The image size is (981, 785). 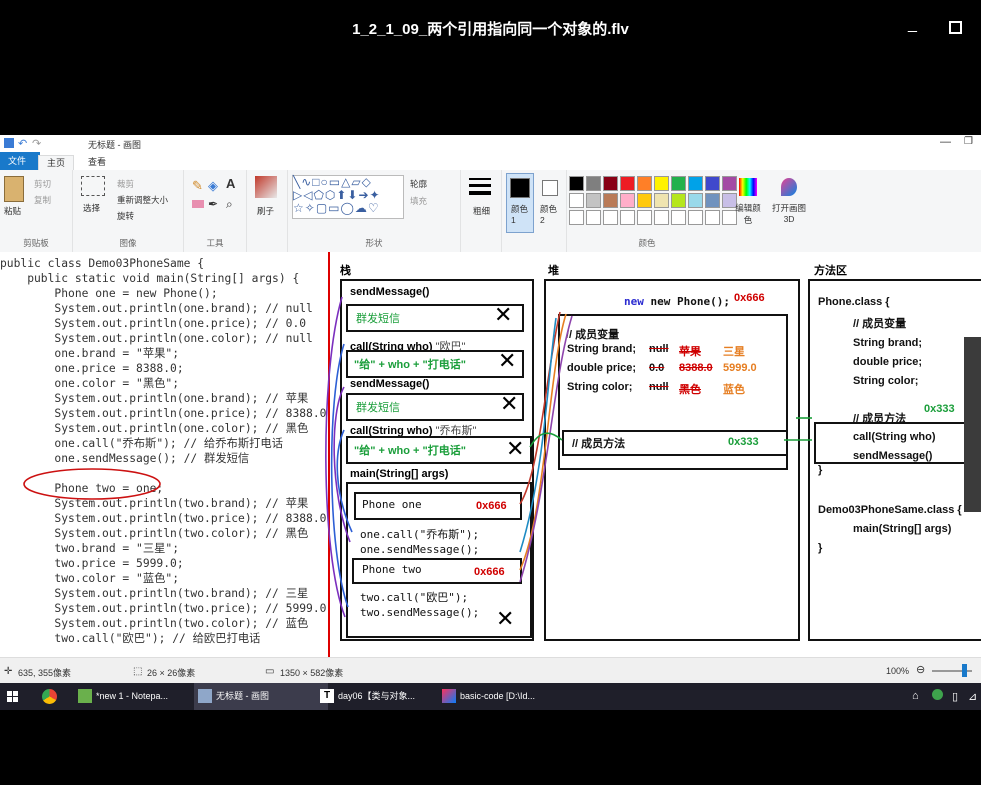 What do you see at coordinates (93, 186) in the screenshot?
I see `select-icon` at bounding box center [93, 186].